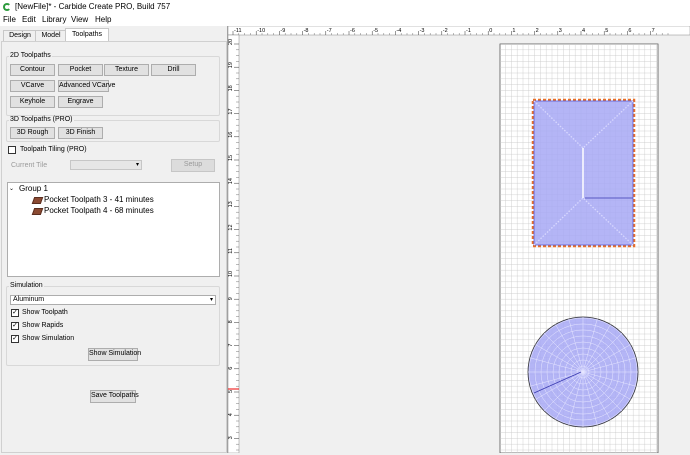 This screenshot has height=455, width=690. I want to click on ruler-label: 15, so click(231, 158).